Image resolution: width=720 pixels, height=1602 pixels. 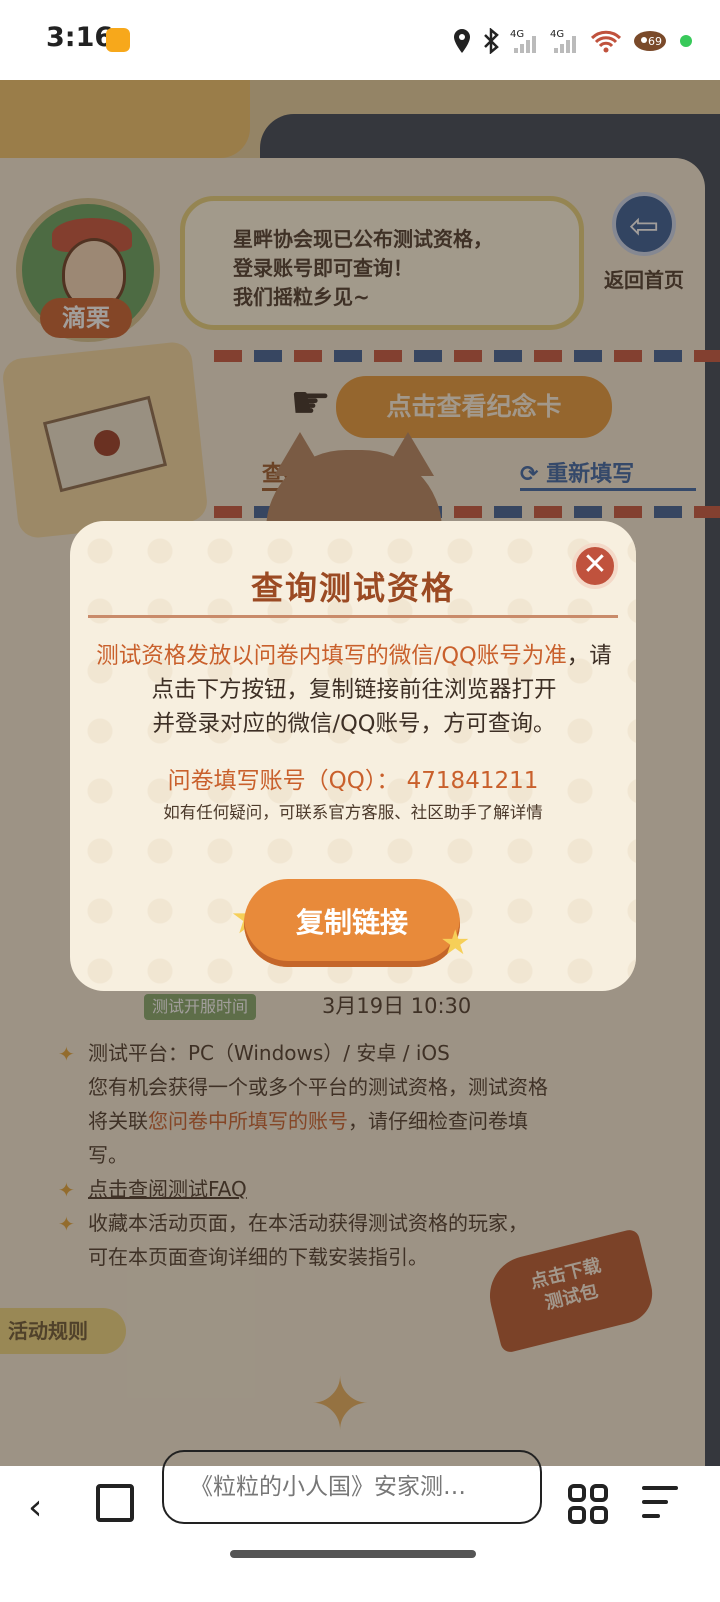 I want to click on active-dot, so click(x=686, y=41).